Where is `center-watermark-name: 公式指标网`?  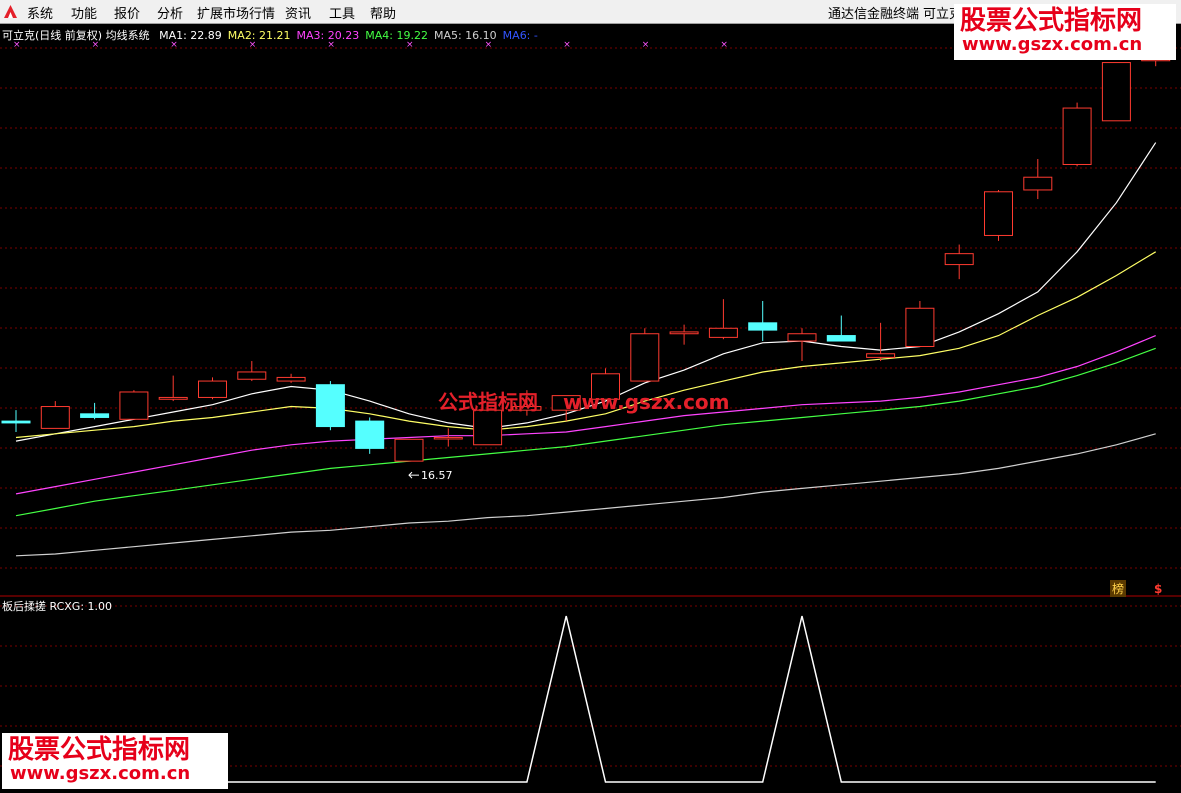 center-watermark-name: 公式指标网 is located at coordinates (488, 402).